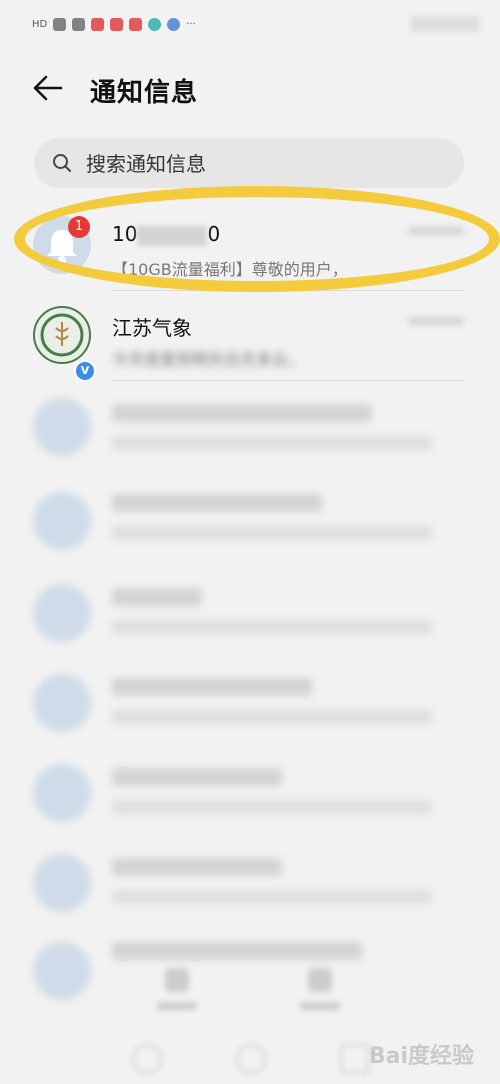 Image resolution: width=500 pixels, height=1084 pixels. What do you see at coordinates (79, 24) in the screenshot?
I see `wifi-icon` at bounding box center [79, 24].